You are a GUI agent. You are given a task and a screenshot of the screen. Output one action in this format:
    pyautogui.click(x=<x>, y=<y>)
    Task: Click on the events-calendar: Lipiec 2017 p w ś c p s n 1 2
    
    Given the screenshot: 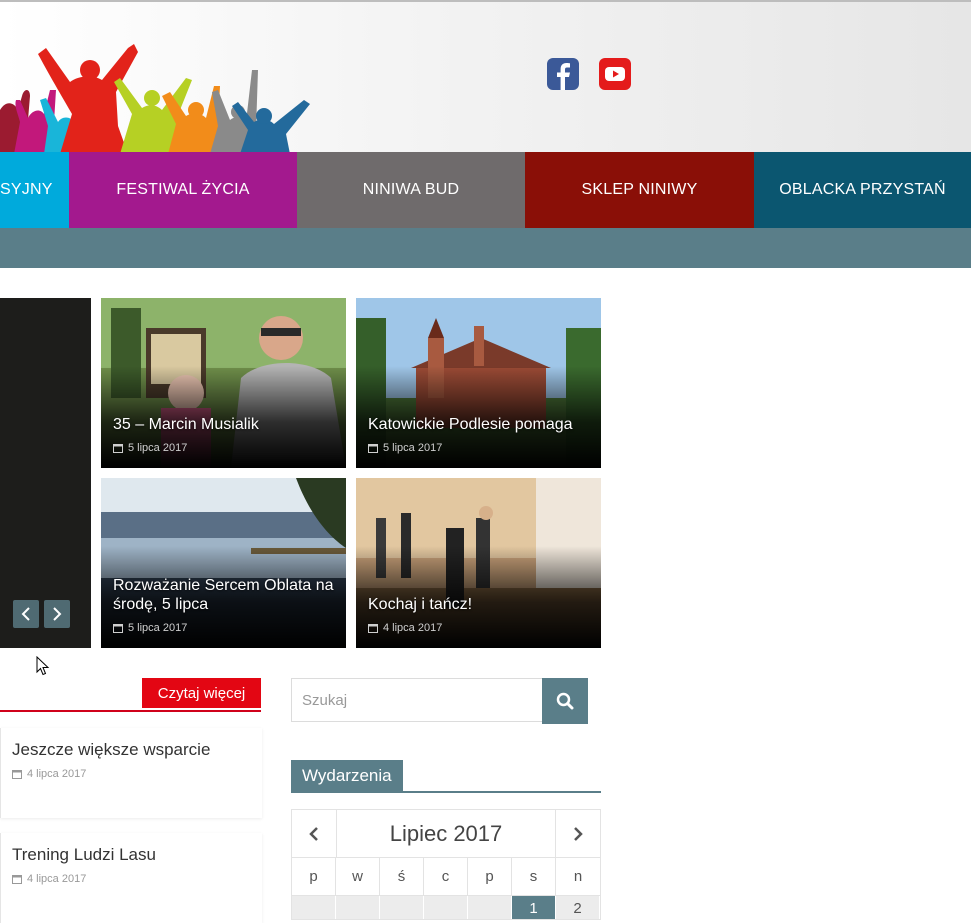 What is the action you would take?
    pyautogui.click(x=446, y=864)
    